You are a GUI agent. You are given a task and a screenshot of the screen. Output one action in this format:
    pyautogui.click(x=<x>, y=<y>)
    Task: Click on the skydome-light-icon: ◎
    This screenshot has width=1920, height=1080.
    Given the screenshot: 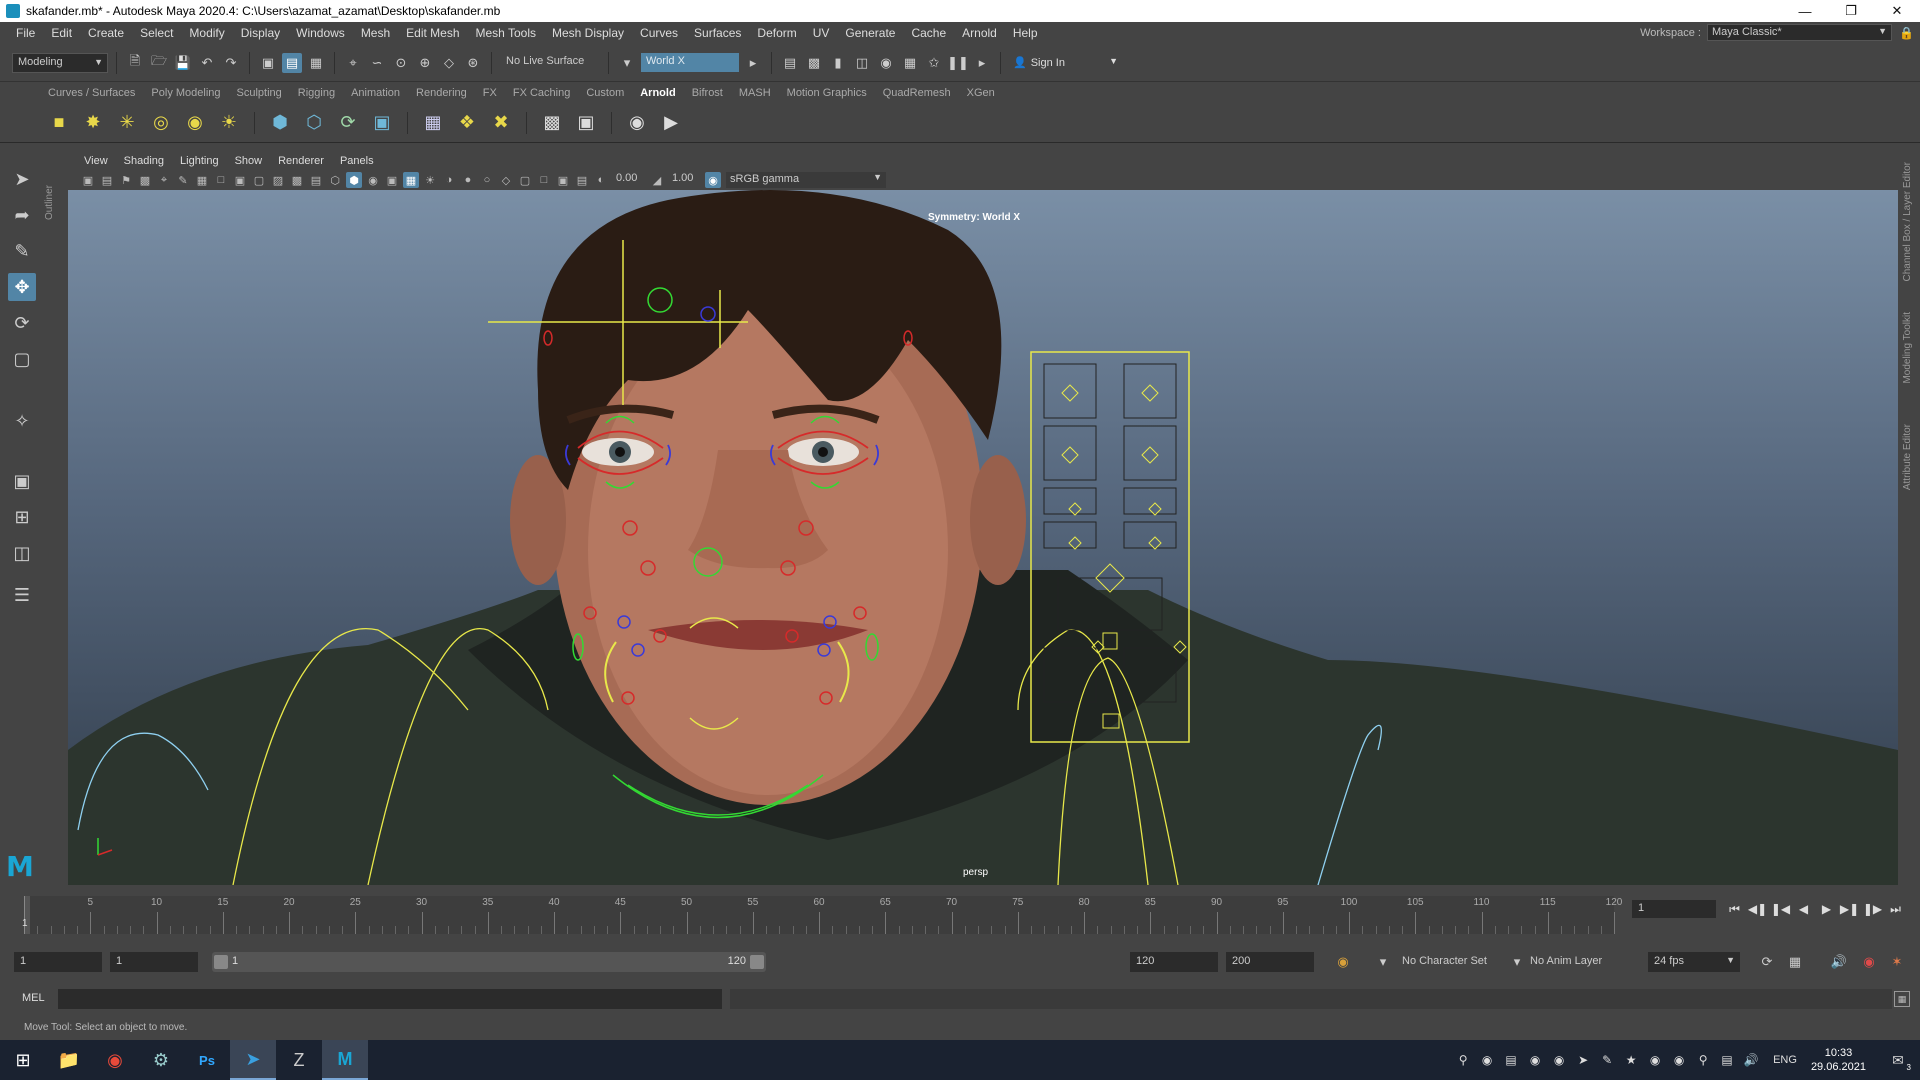 What is the action you would take?
    pyautogui.click(x=161, y=123)
    